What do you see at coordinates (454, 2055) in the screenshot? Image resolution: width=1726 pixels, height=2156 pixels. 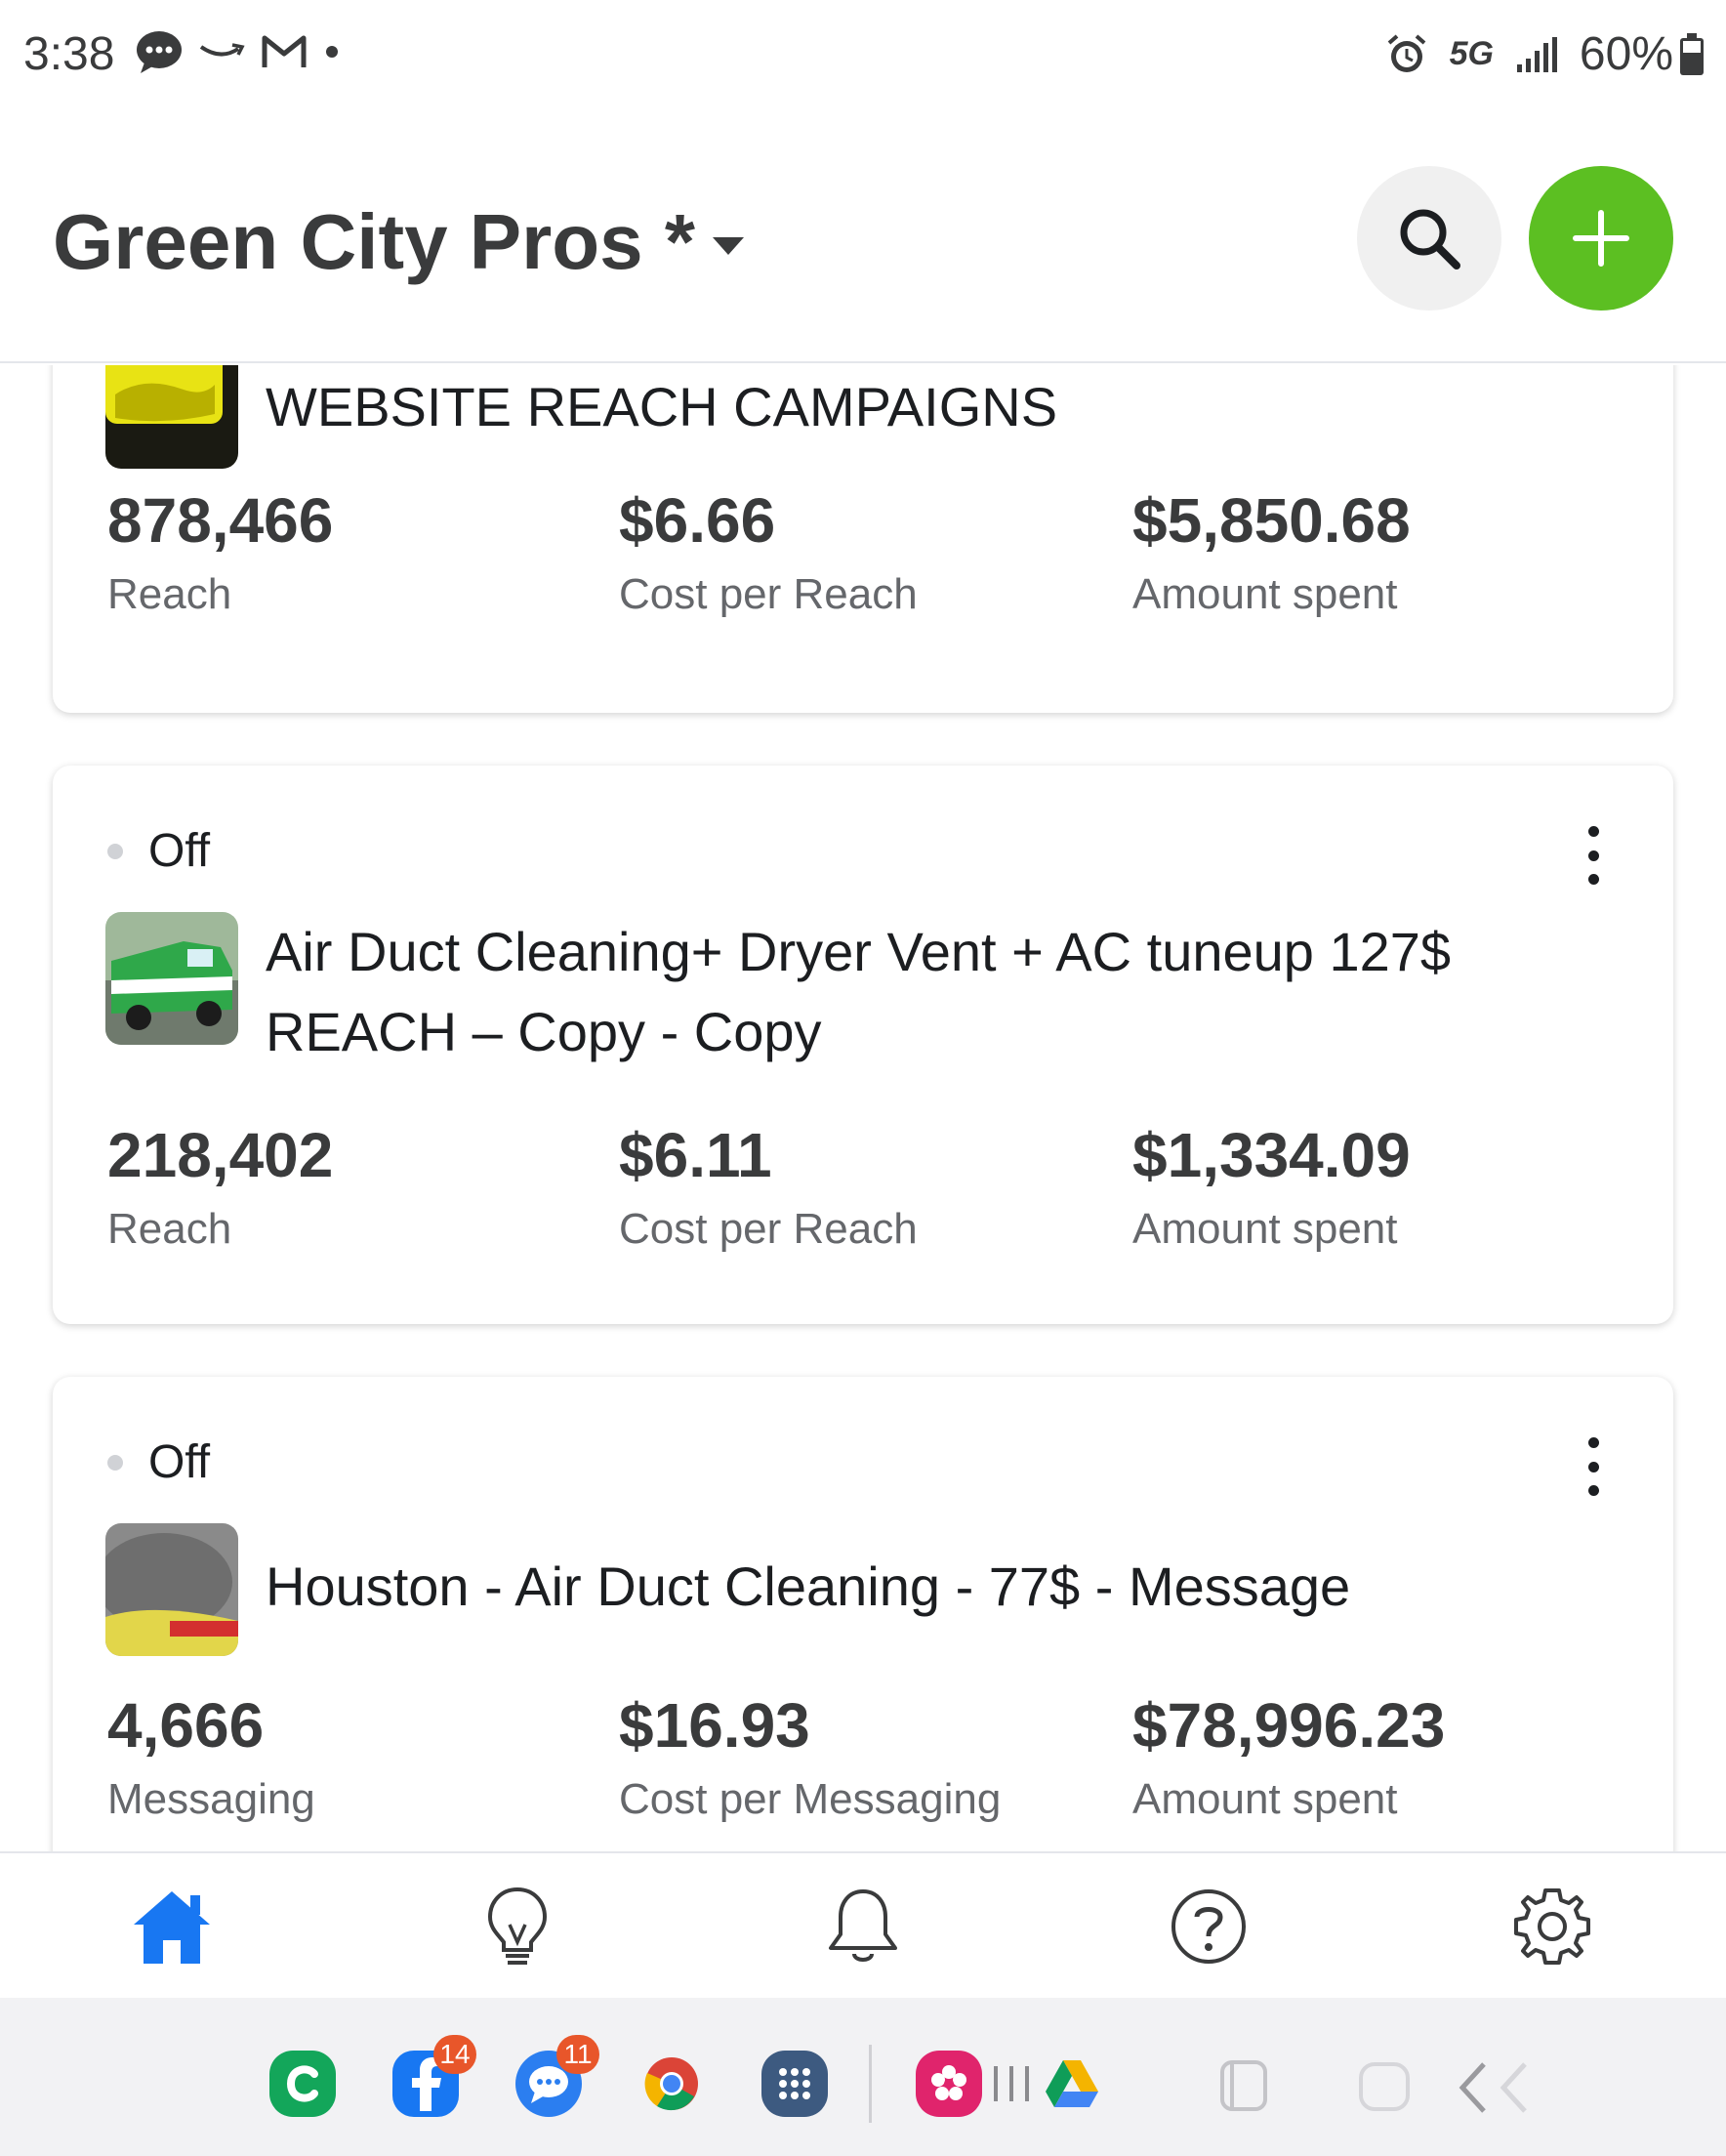 I see `facebook-badge: 14` at bounding box center [454, 2055].